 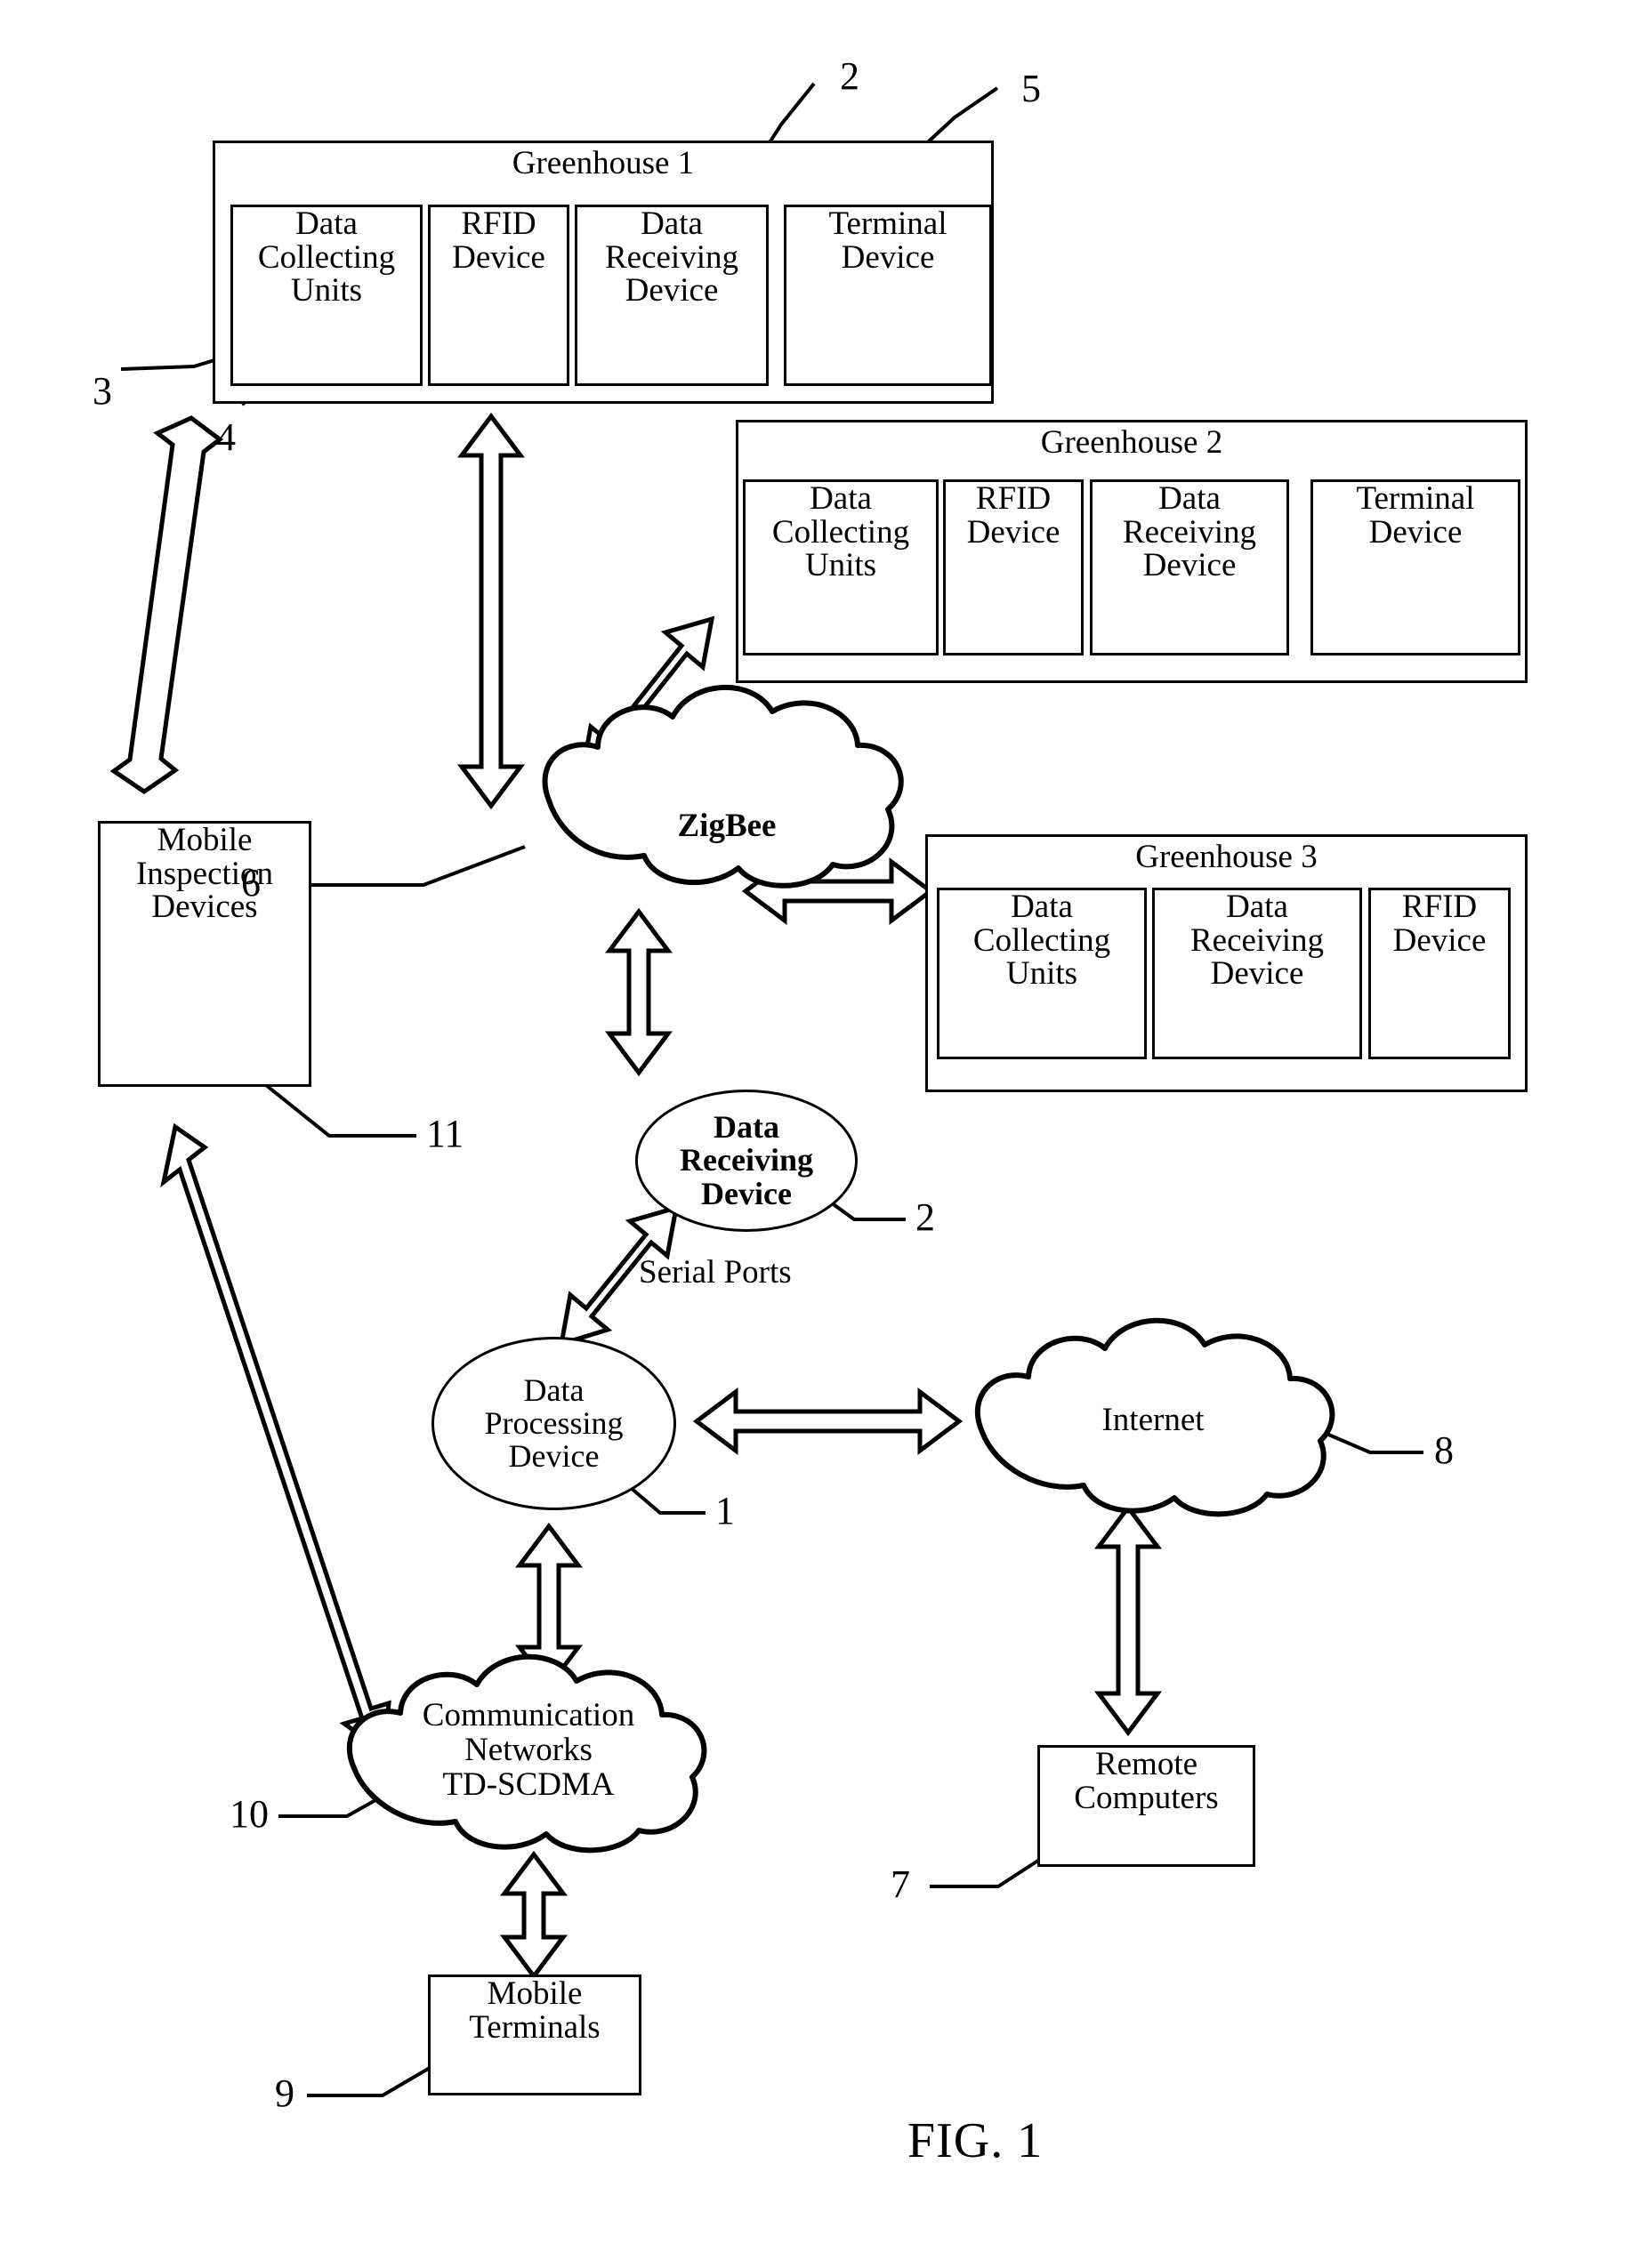 I want to click on greenhouse-2-unit-rfid-device: RFID Device, so click(x=1013, y=567).